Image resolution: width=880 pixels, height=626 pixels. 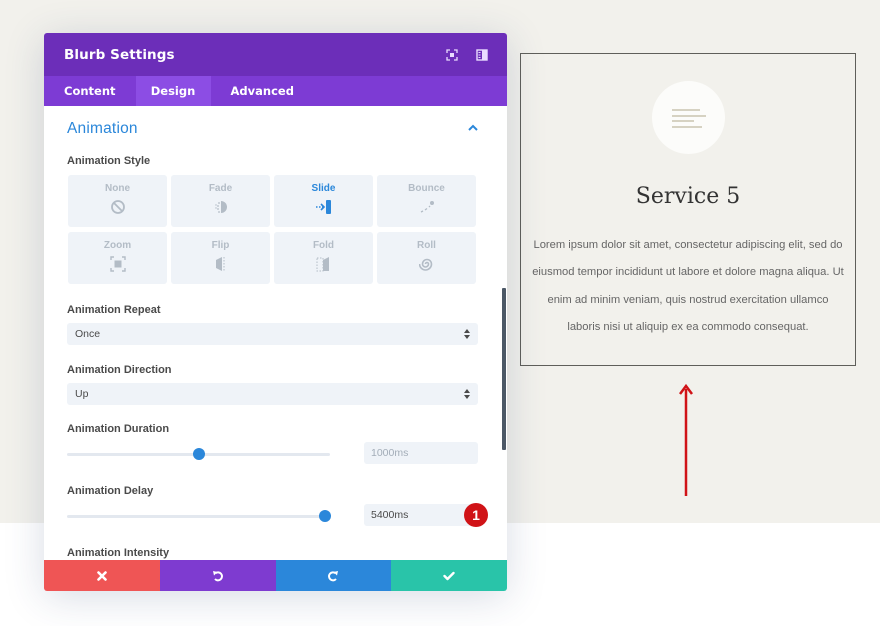 What do you see at coordinates (118, 207) in the screenshot?
I see `none-icon` at bounding box center [118, 207].